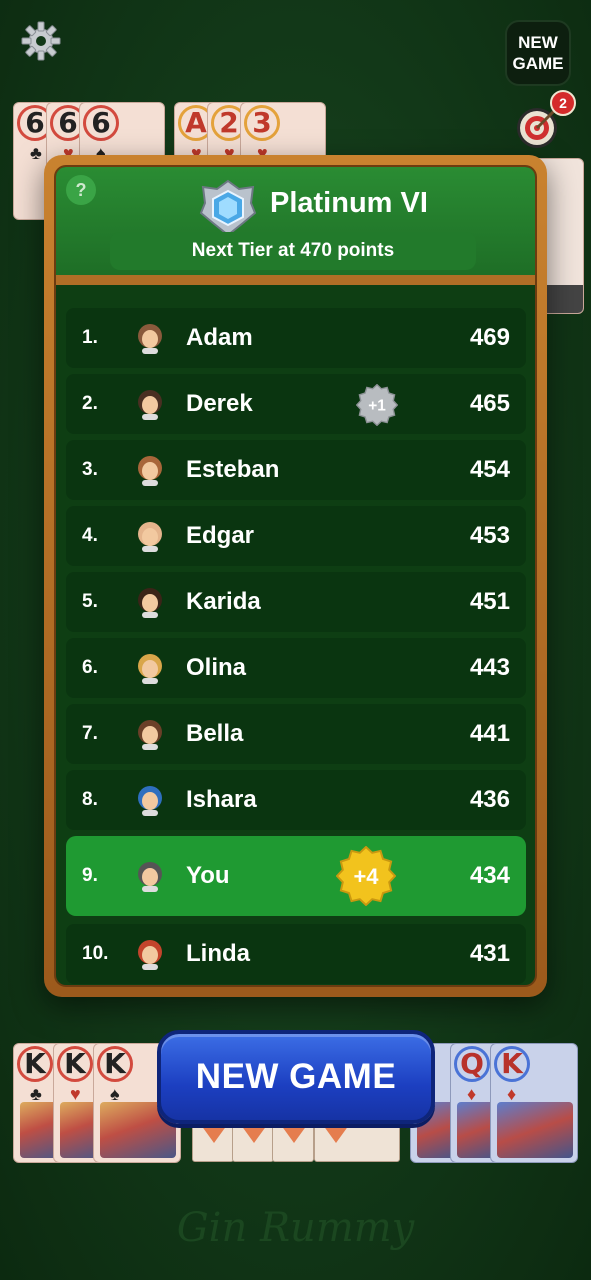 Image resolution: width=591 pixels, height=1280 pixels. I want to click on player-score: 469, so click(489, 337).